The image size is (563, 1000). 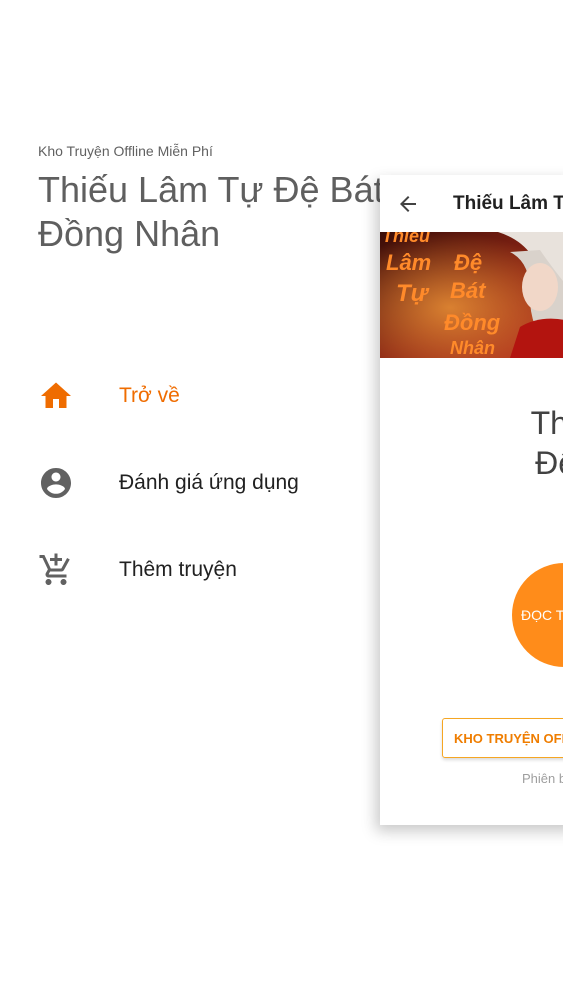 I want to click on cover-text-0: Thiếu, so click(x=406, y=239).